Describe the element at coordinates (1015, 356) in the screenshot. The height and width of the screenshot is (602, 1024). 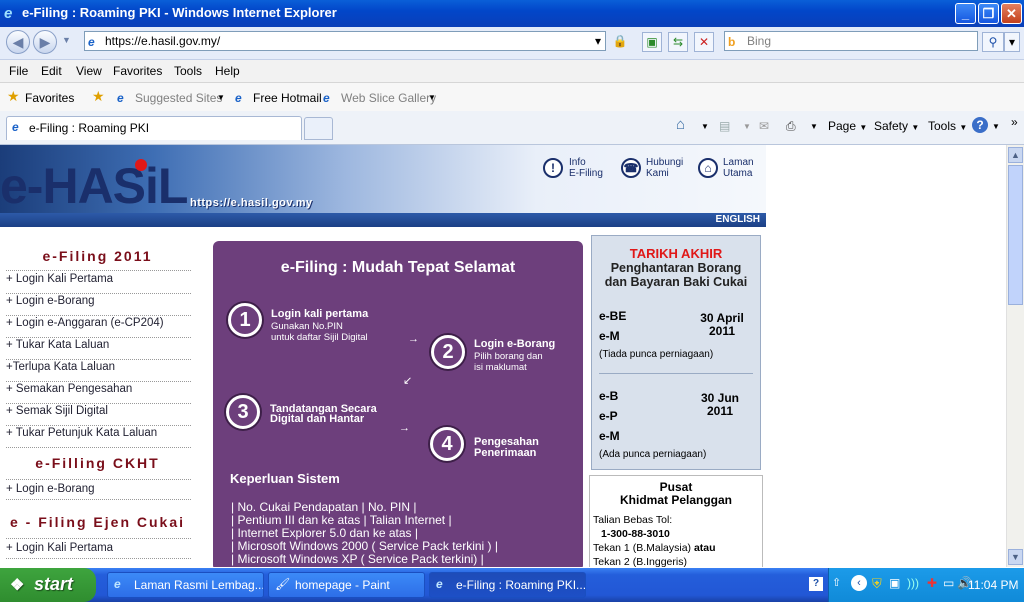
I see `vertical-scrollbar: ▲ ▼` at that location.